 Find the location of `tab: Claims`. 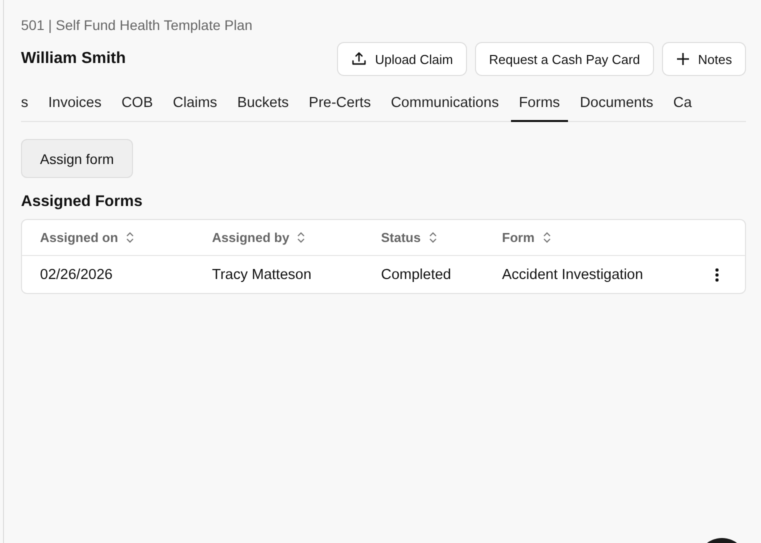

tab: Claims is located at coordinates (195, 105).